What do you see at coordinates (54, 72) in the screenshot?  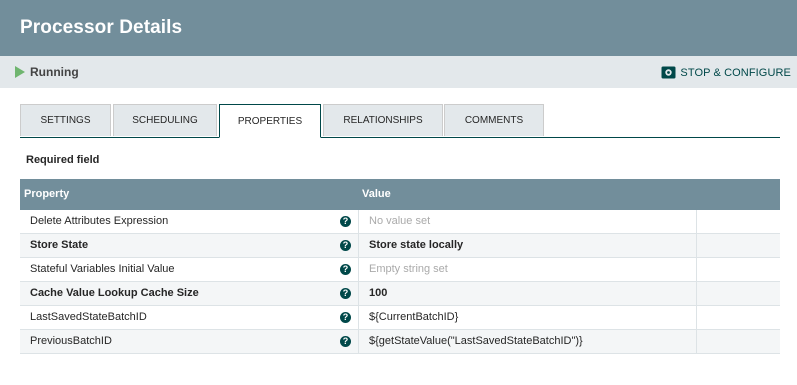 I see `run-status-label: Running` at bounding box center [54, 72].